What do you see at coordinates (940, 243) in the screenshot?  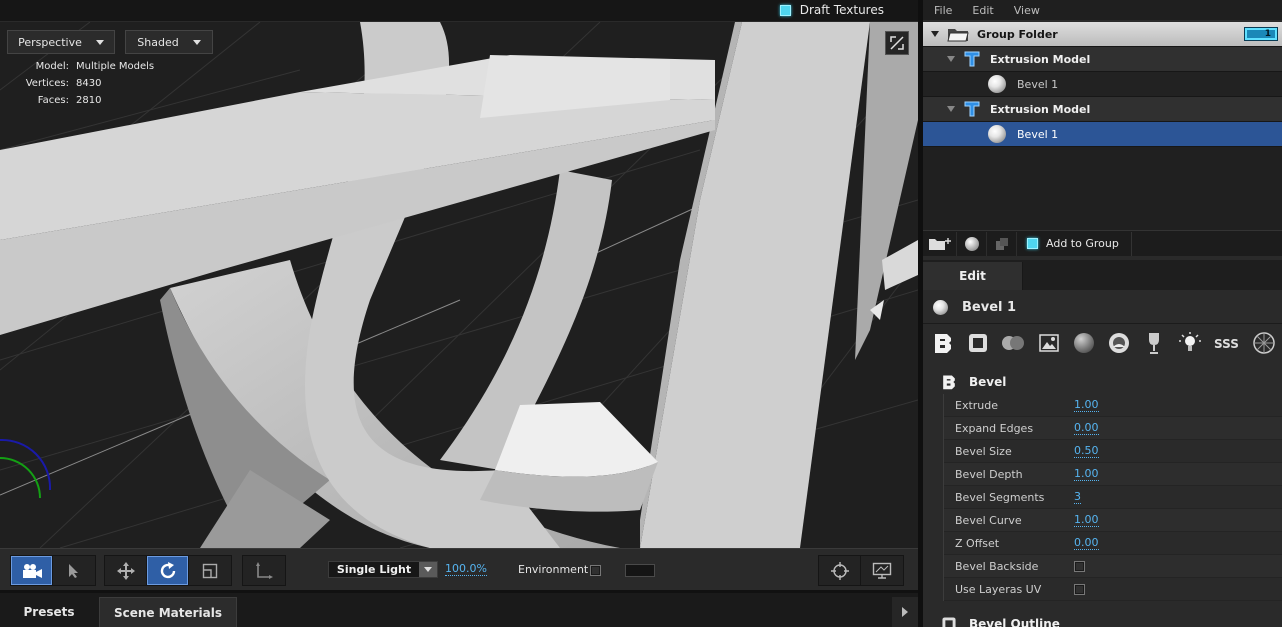 I see `new-group-button` at bounding box center [940, 243].